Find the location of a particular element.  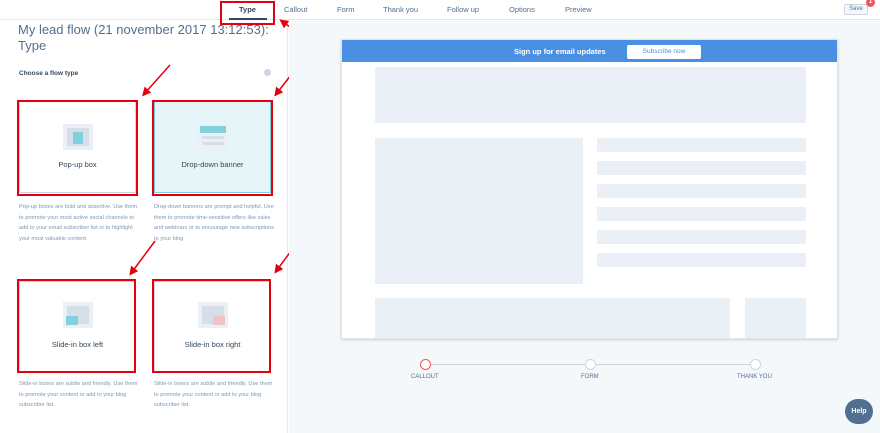

step-form-dot is located at coordinates (590, 364).